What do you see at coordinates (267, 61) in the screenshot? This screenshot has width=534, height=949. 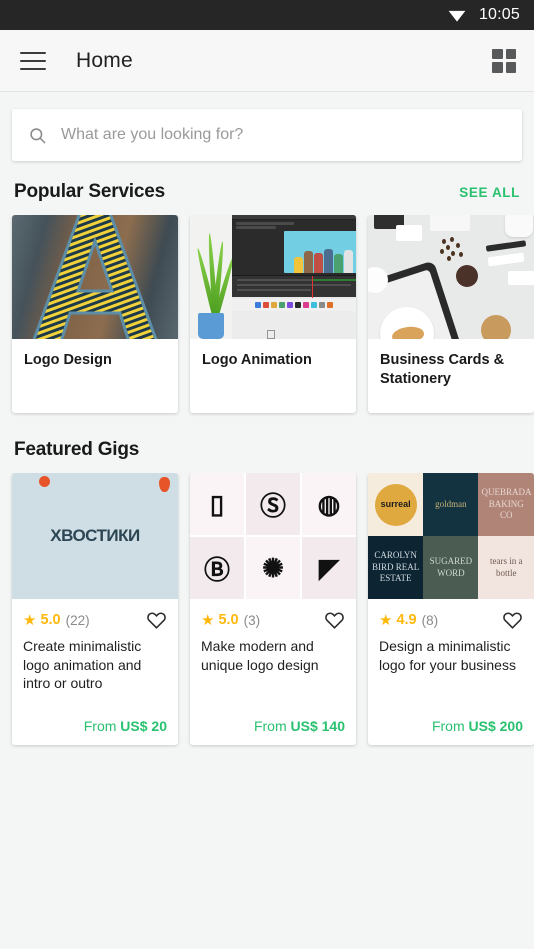 I see `app-bar: Home` at bounding box center [267, 61].